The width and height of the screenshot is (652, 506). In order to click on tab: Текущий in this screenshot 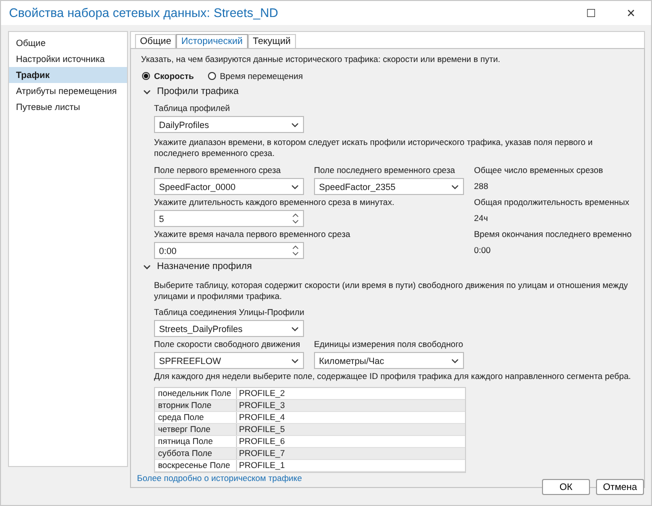, I will do `click(272, 41)`.